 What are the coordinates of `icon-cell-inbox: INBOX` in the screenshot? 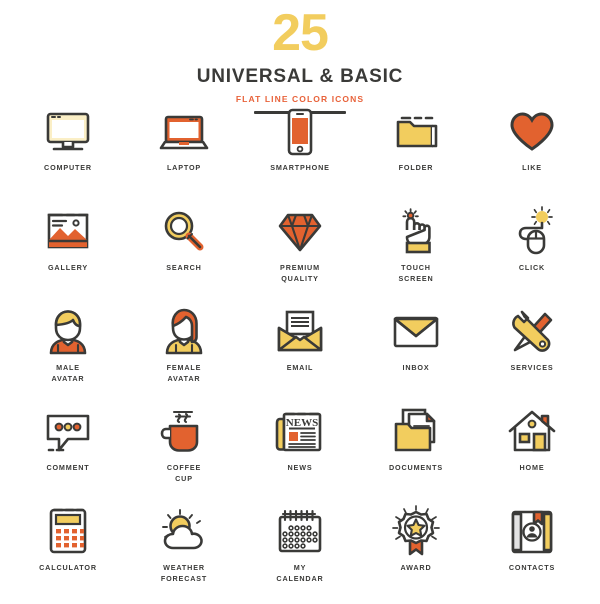 It's located at (416, 354).